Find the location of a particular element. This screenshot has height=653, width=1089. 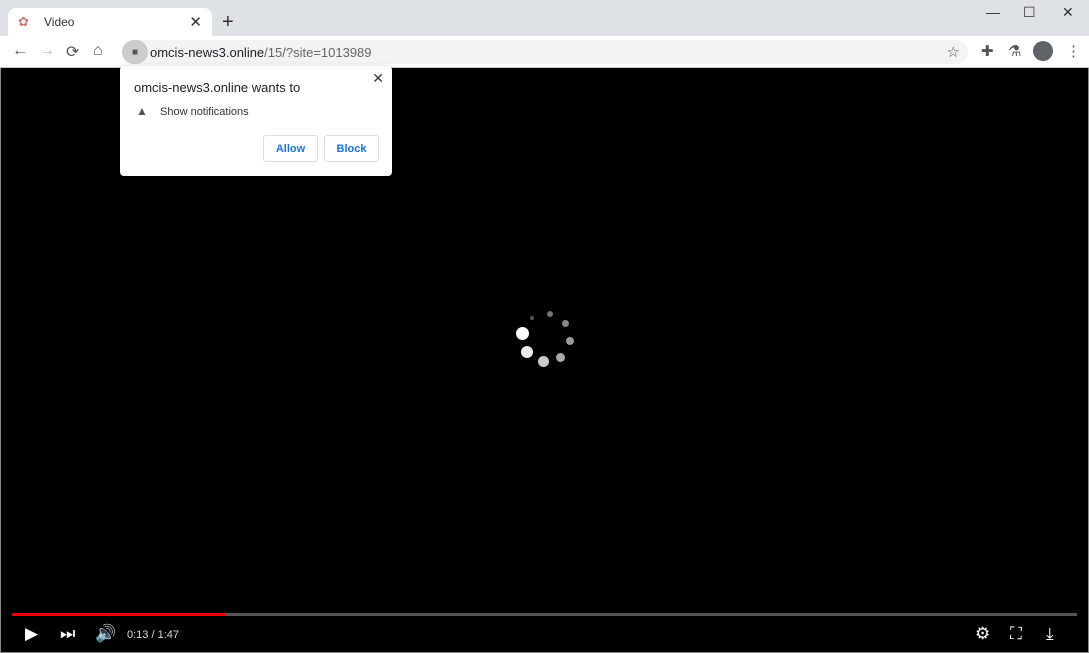

progress-bar is located at coordinates (544, 614).